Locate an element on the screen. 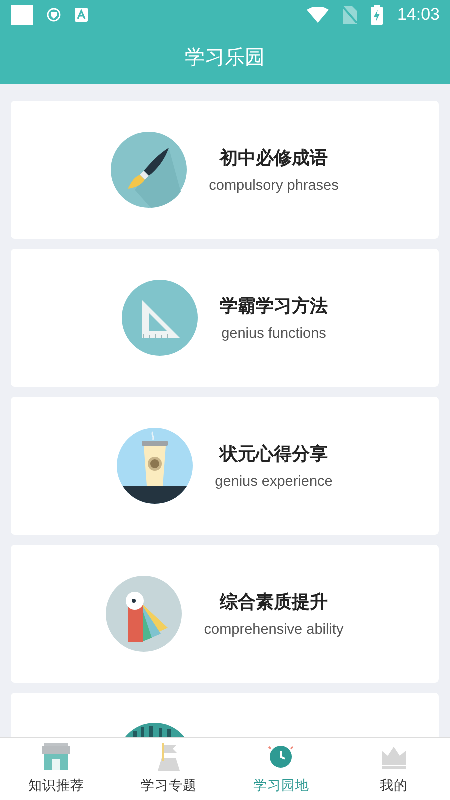 This screenshot has height=800, width=450. battery-charging-icon is located at coordinates (377, 15).